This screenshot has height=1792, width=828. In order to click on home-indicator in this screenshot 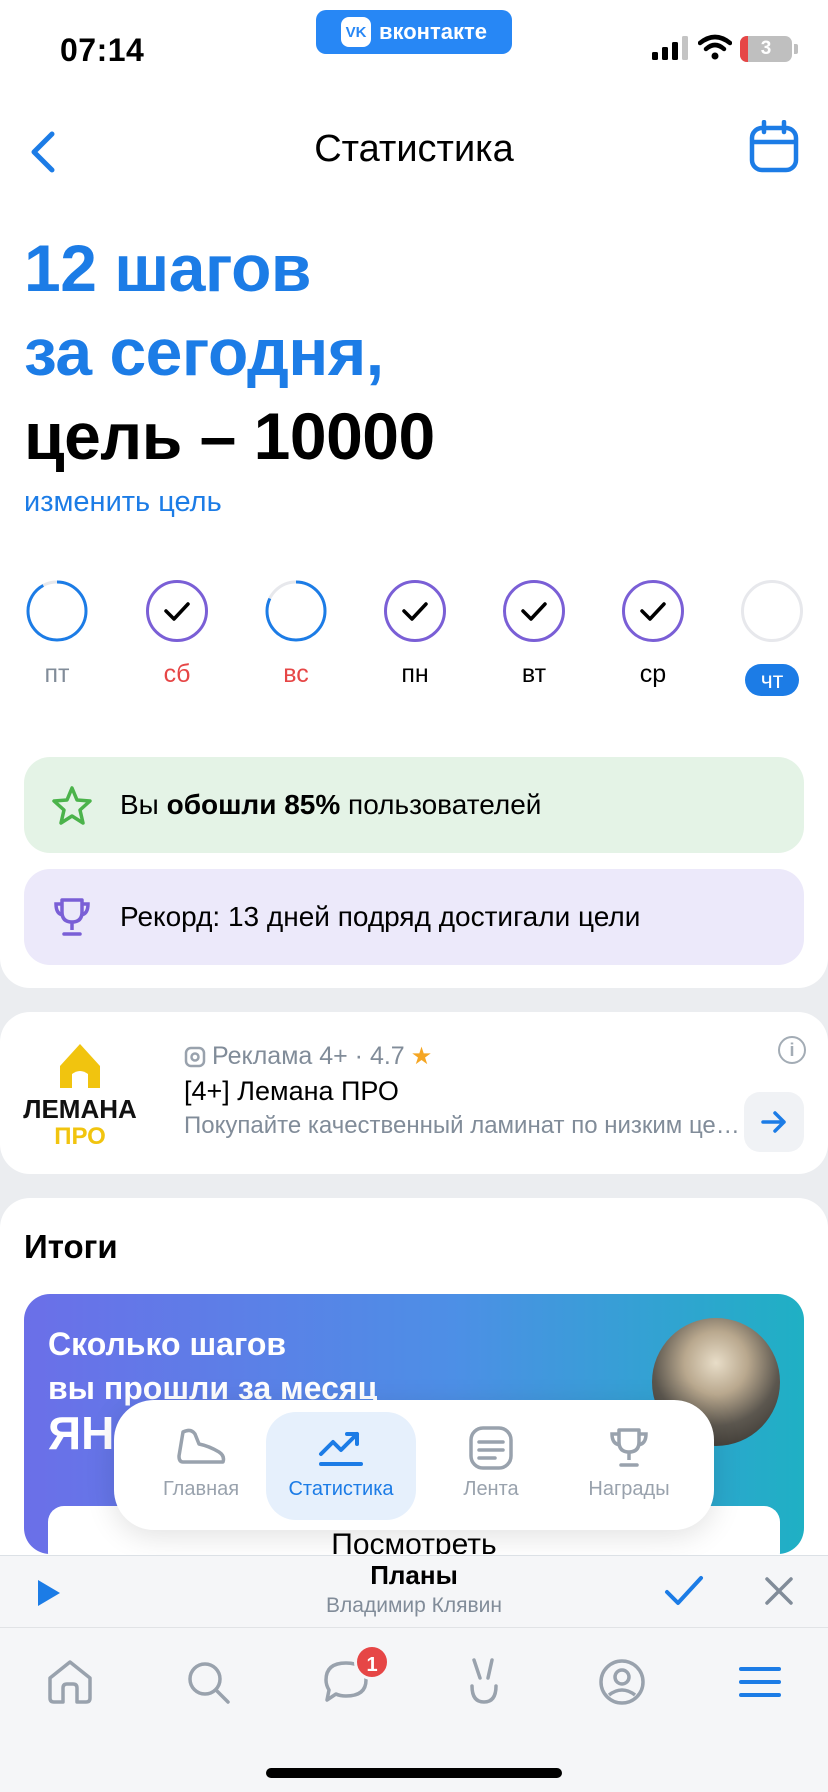, I will do `click(414, 1773)`.